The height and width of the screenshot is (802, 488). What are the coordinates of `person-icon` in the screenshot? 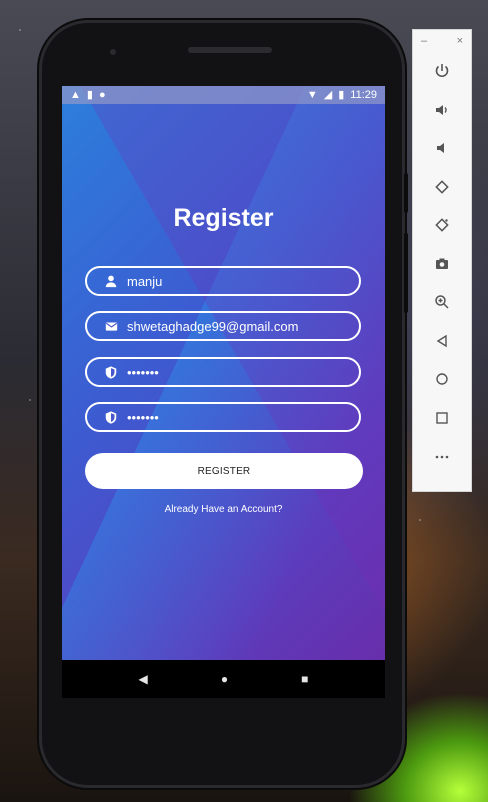 It's located at (111, 281).